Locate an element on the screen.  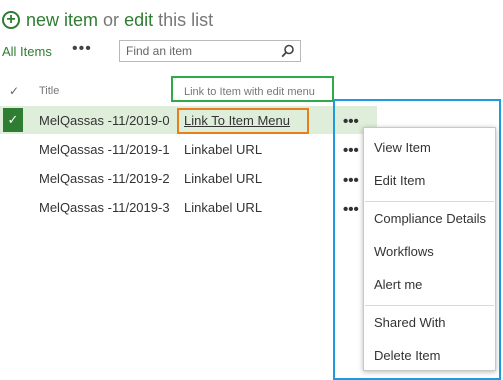
search-icon is located at coordinates (288, 51).